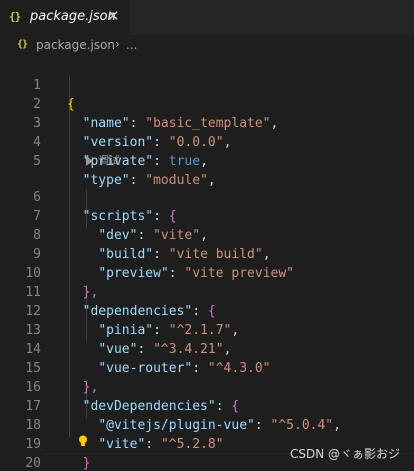 Image resolution: width=414 pixels, height=471 pixels. I want to click on code-line: 5 "type": "module",, so click(207, 160).